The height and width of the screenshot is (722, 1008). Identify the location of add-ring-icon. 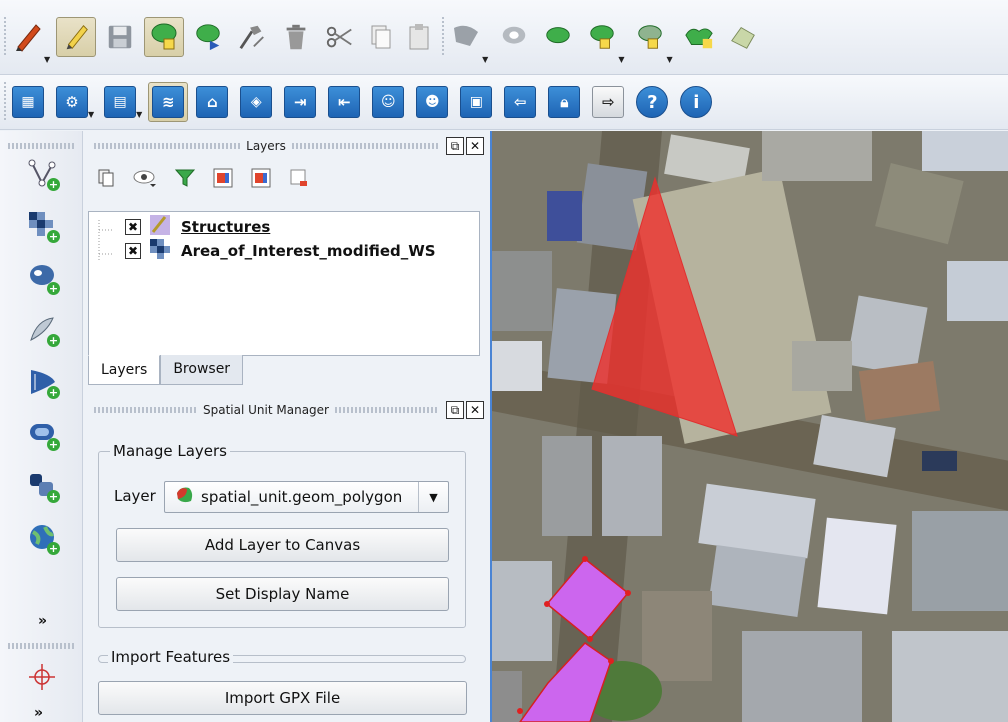
(514, 37).